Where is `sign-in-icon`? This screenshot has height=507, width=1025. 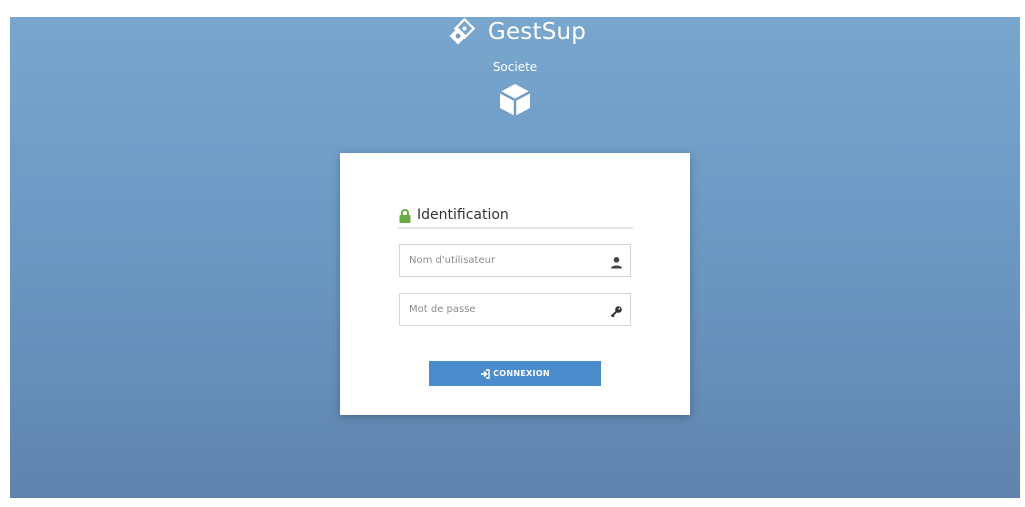 sign-in-icon is located at coordinates (485, 373).